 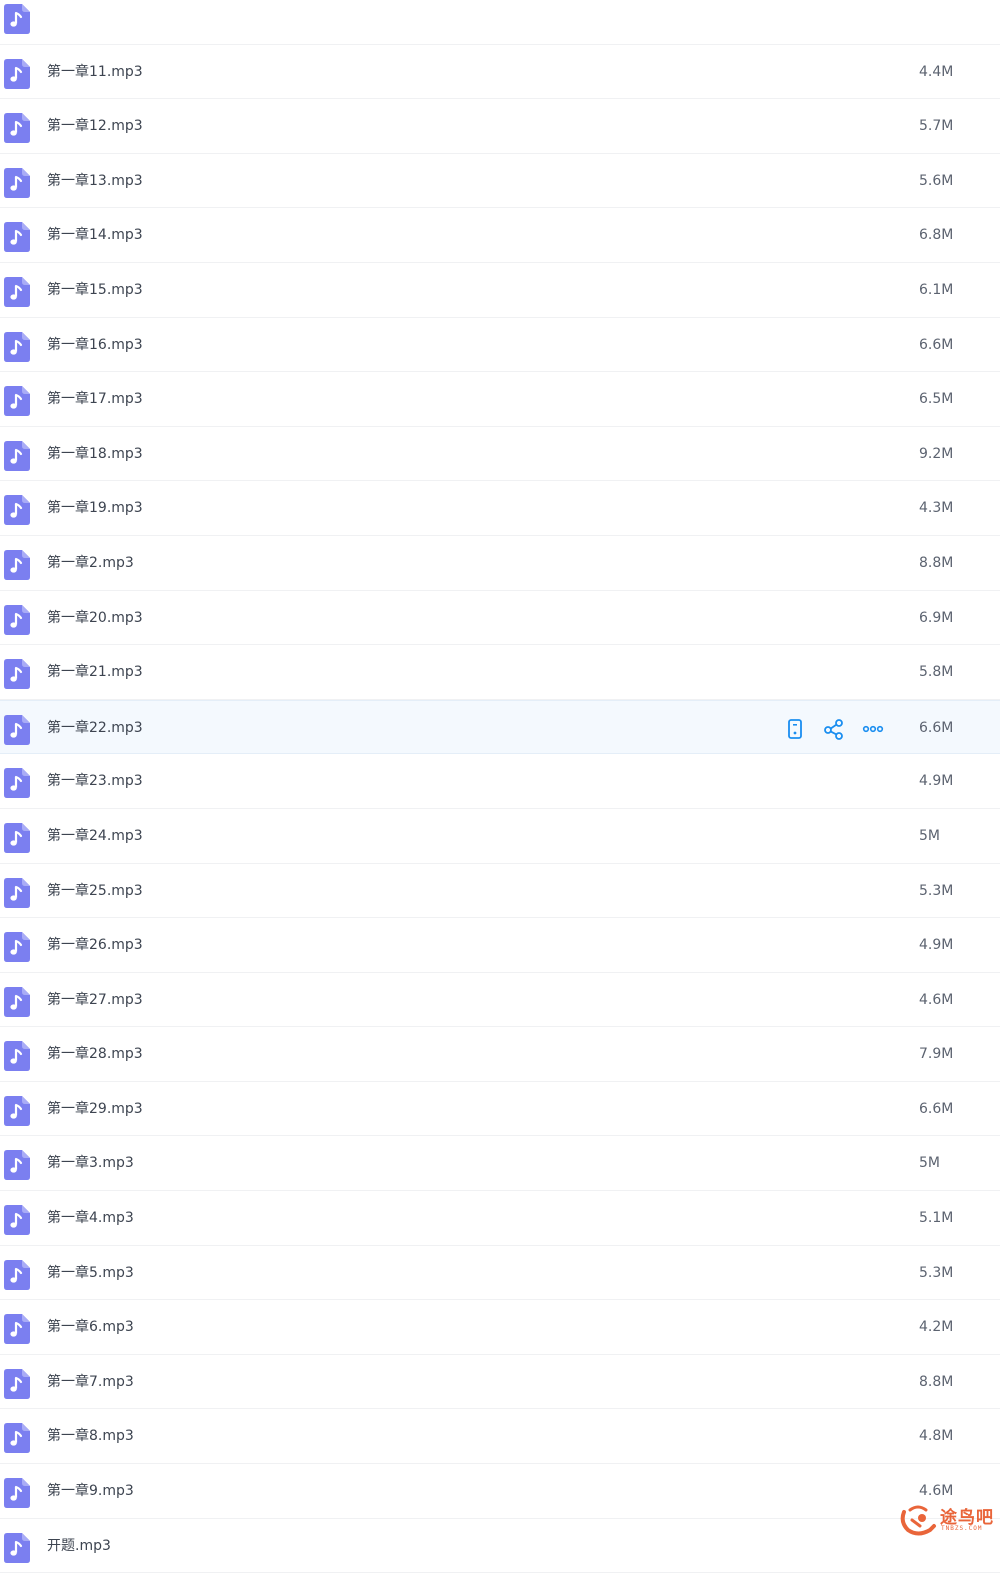 I want to click on file-row: 第一章4.mp3 5.1M, so click(x=500, y=1218).